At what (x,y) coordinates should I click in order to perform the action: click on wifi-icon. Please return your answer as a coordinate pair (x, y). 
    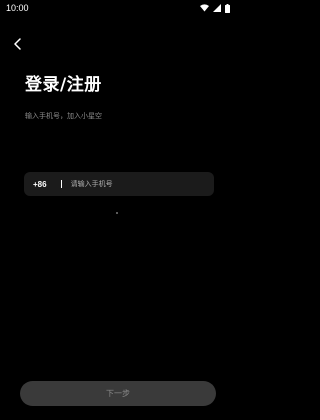
    Looking at the image, I should click on (204, 8).